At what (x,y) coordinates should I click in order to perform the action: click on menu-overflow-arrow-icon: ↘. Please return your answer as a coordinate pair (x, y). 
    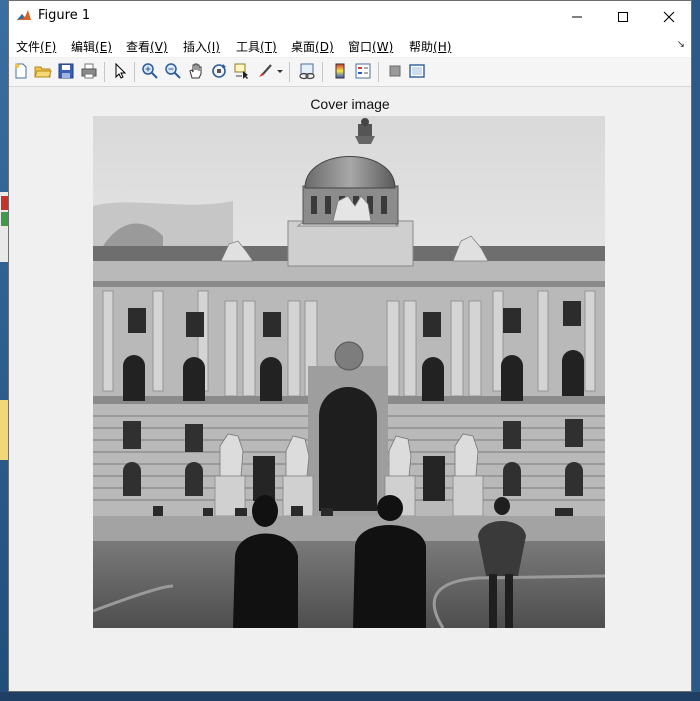
    Looking at the image, I should click on (681, 44).